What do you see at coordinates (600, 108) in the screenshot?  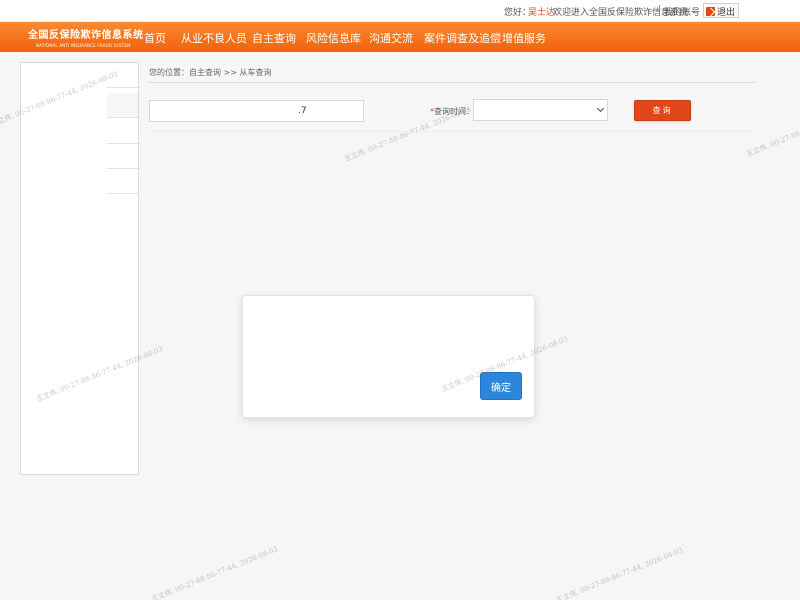 I see `chevron-down-icon` at bounding box center [600, 108].